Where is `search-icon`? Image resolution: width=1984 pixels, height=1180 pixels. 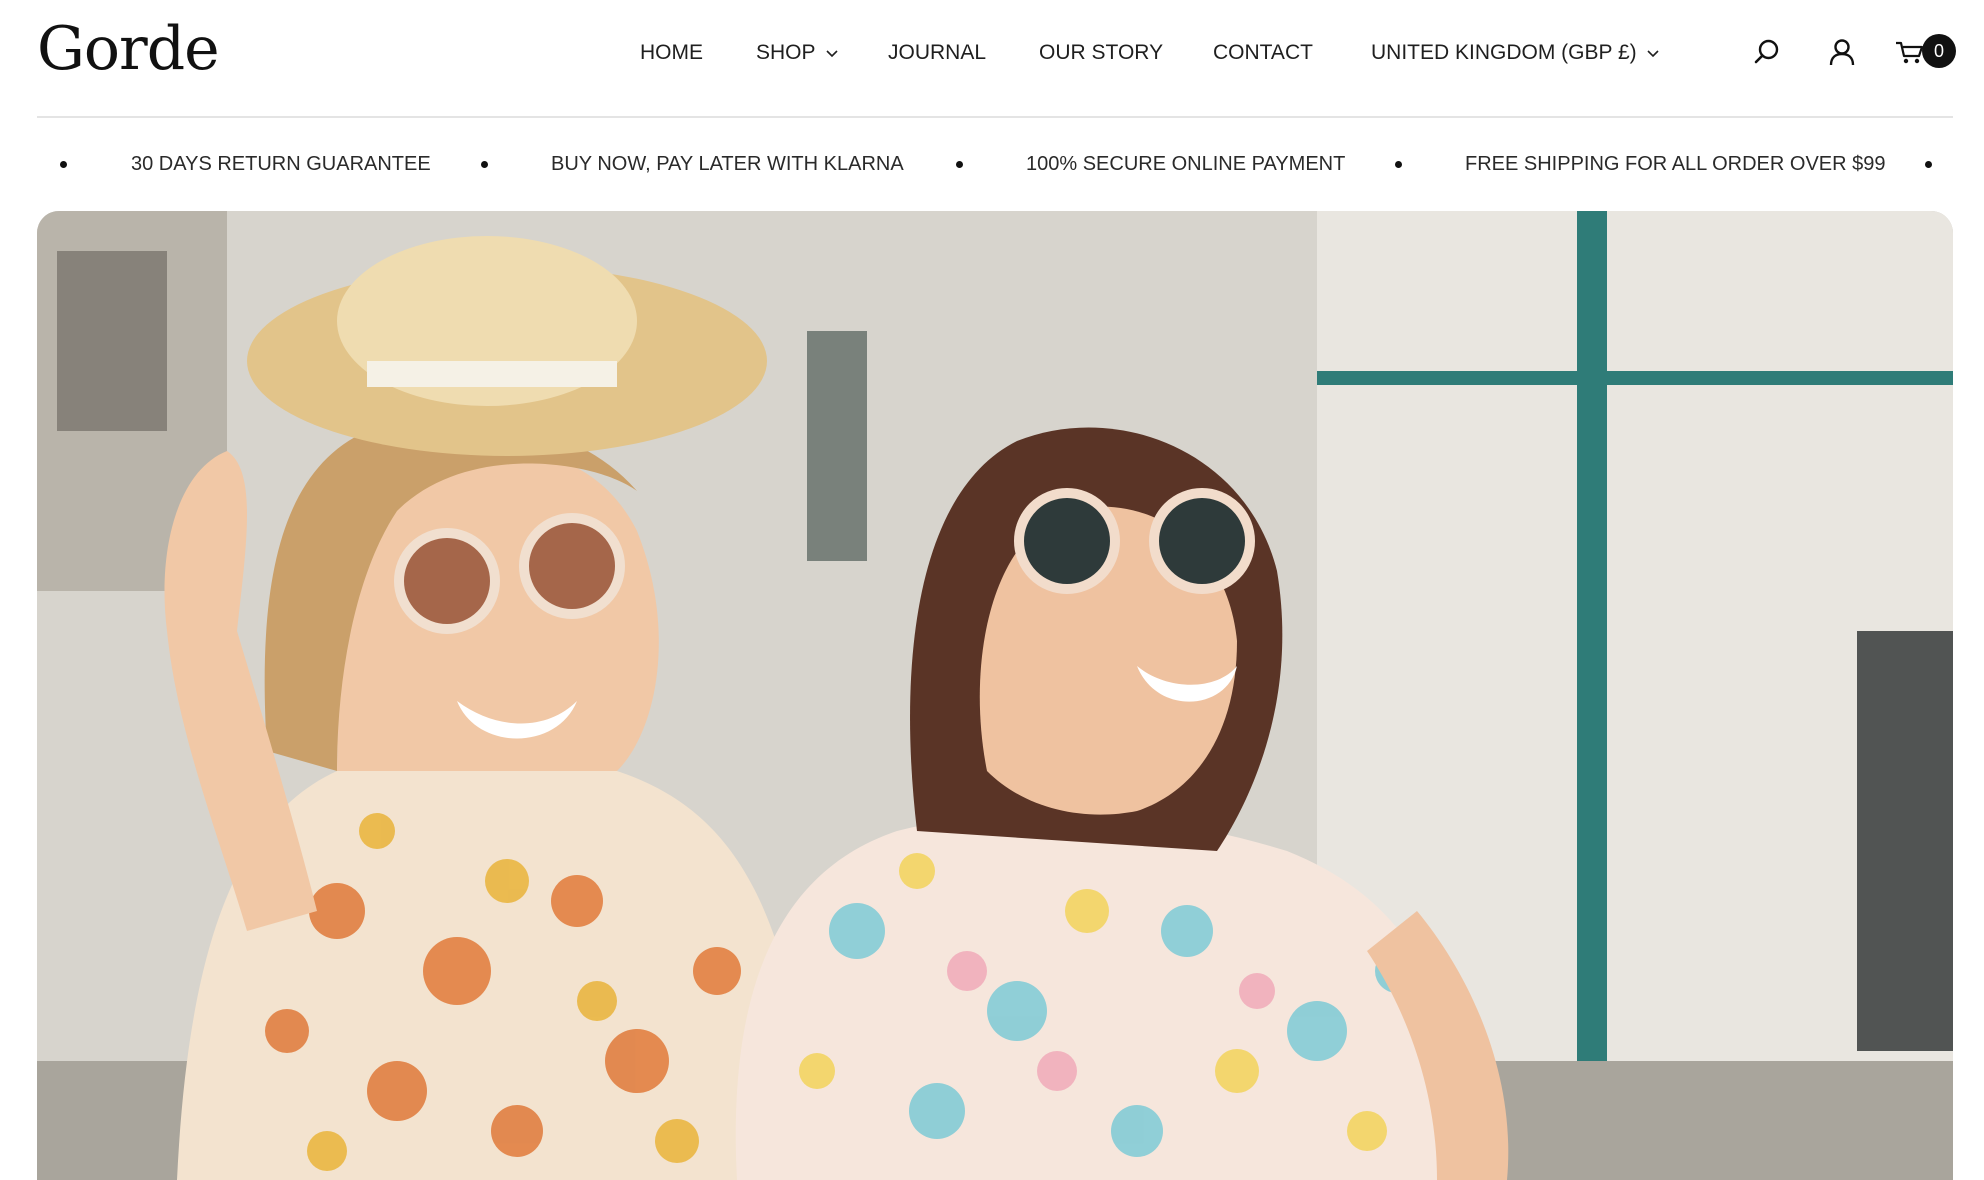
search-icon is located at coordinates (1766, 51).